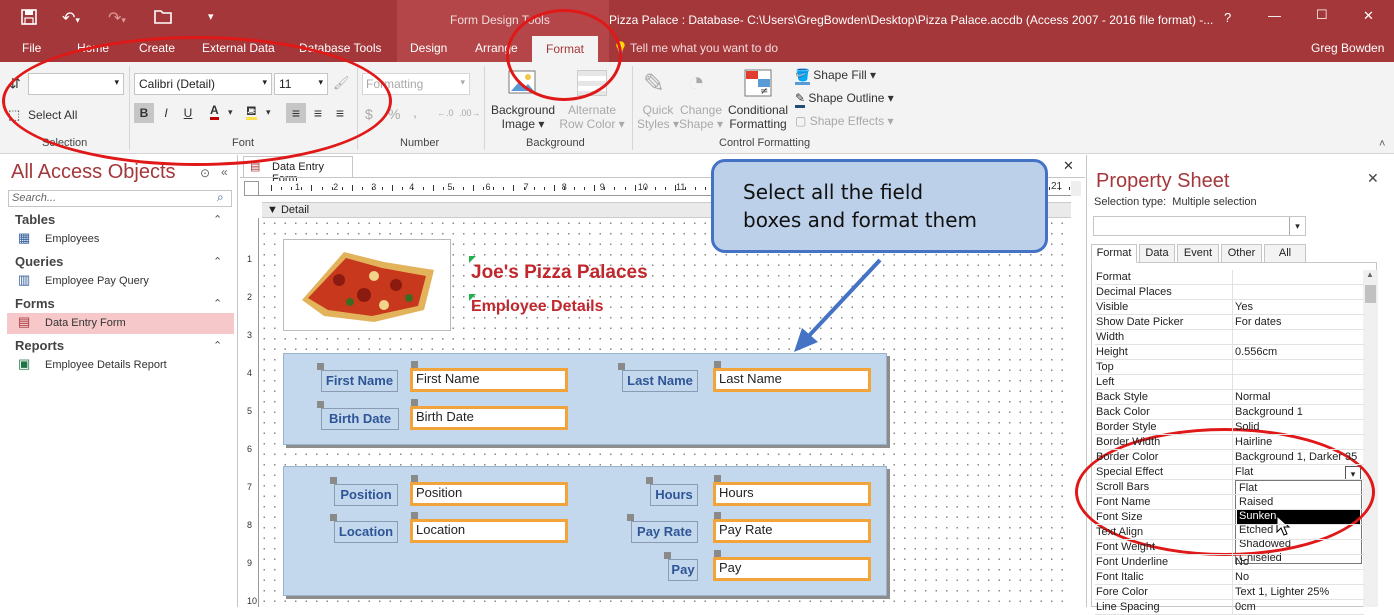  What do you see at coordinates (1199, 226) in the screenshot?
I see `property-object-selector: ▾` at bounding box center [1199, 226].